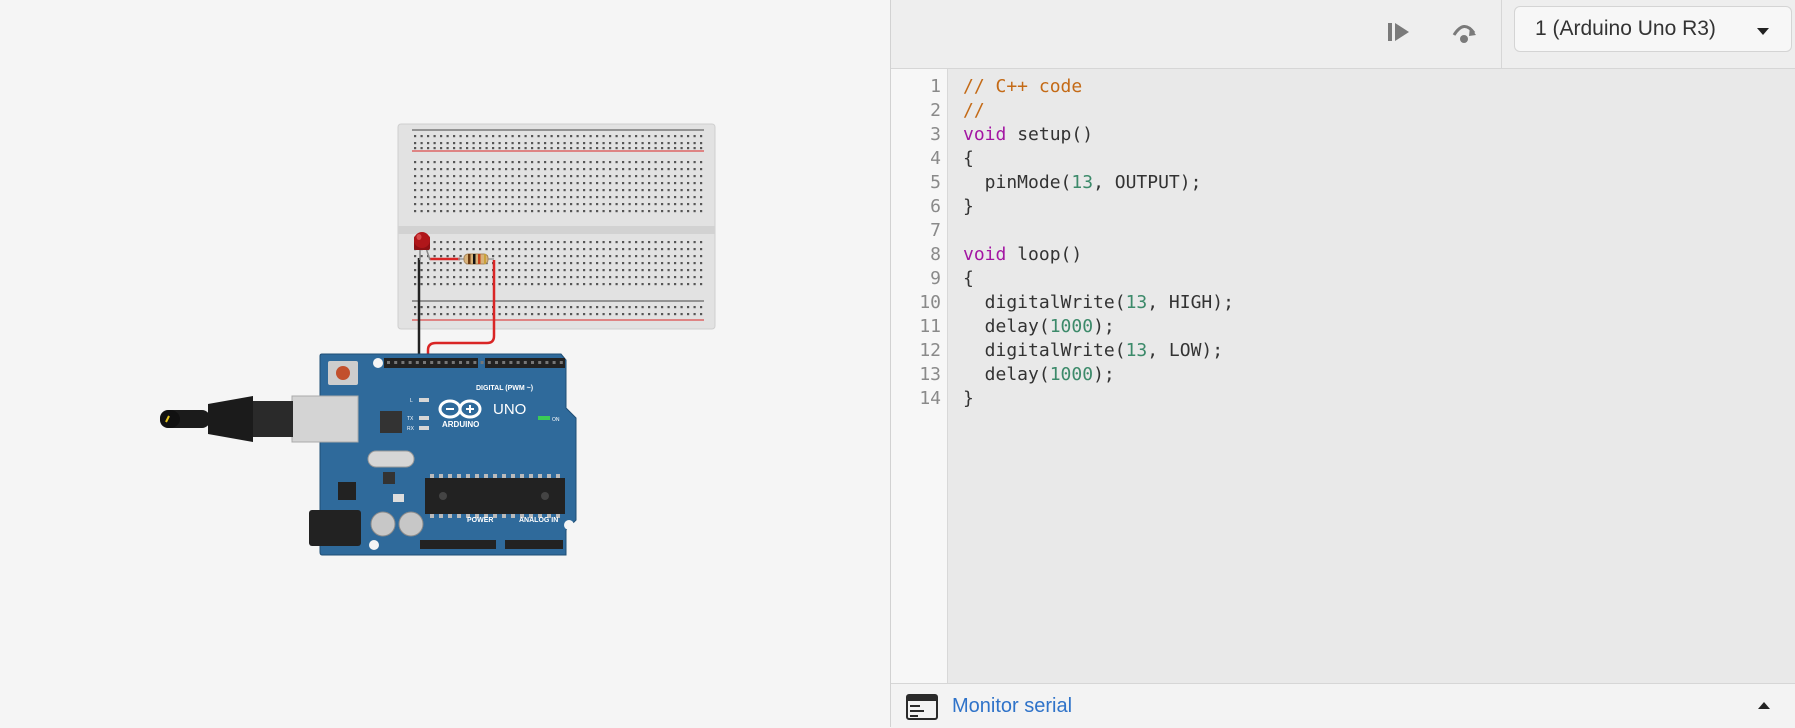 The image size is (1795, 728). I want to click on device-select: 1 (Arduino Uno R3), so click(1653, 29).